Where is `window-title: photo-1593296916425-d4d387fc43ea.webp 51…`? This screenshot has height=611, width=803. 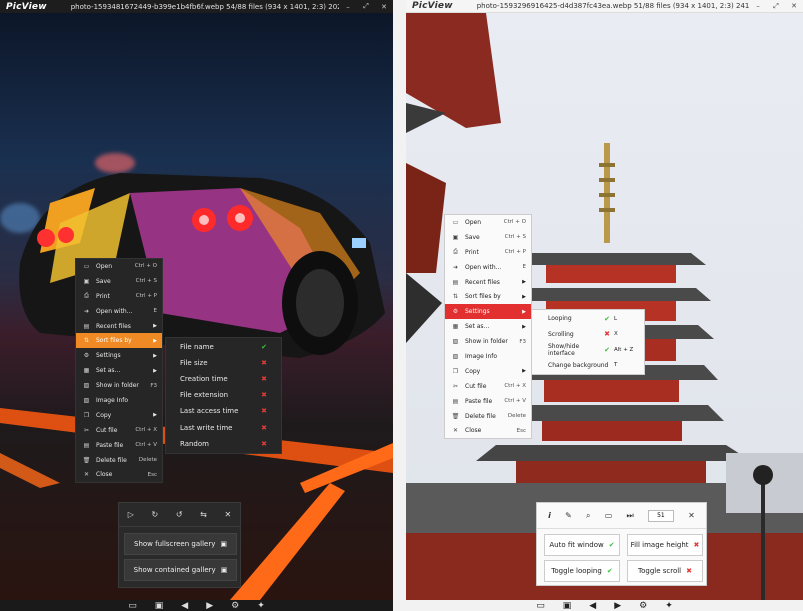 window-title: photo-1593296916425-d4d387fc43ea.webp 51… is located at coordinates (612, 6).